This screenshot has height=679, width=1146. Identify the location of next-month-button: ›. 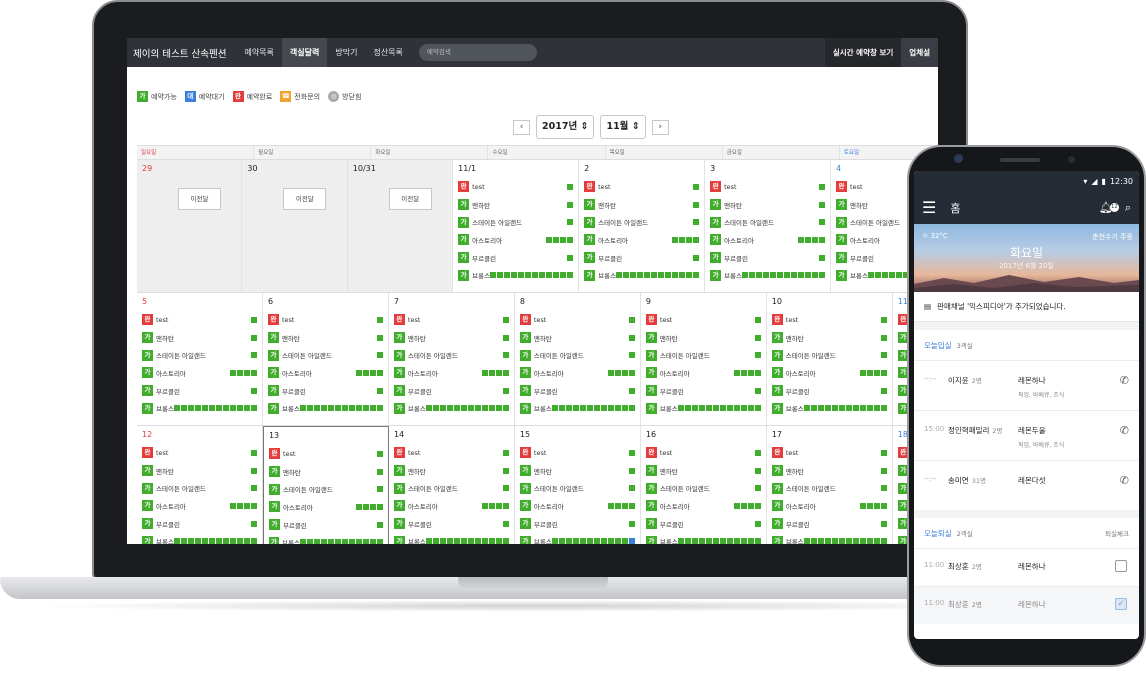
(660, 127).